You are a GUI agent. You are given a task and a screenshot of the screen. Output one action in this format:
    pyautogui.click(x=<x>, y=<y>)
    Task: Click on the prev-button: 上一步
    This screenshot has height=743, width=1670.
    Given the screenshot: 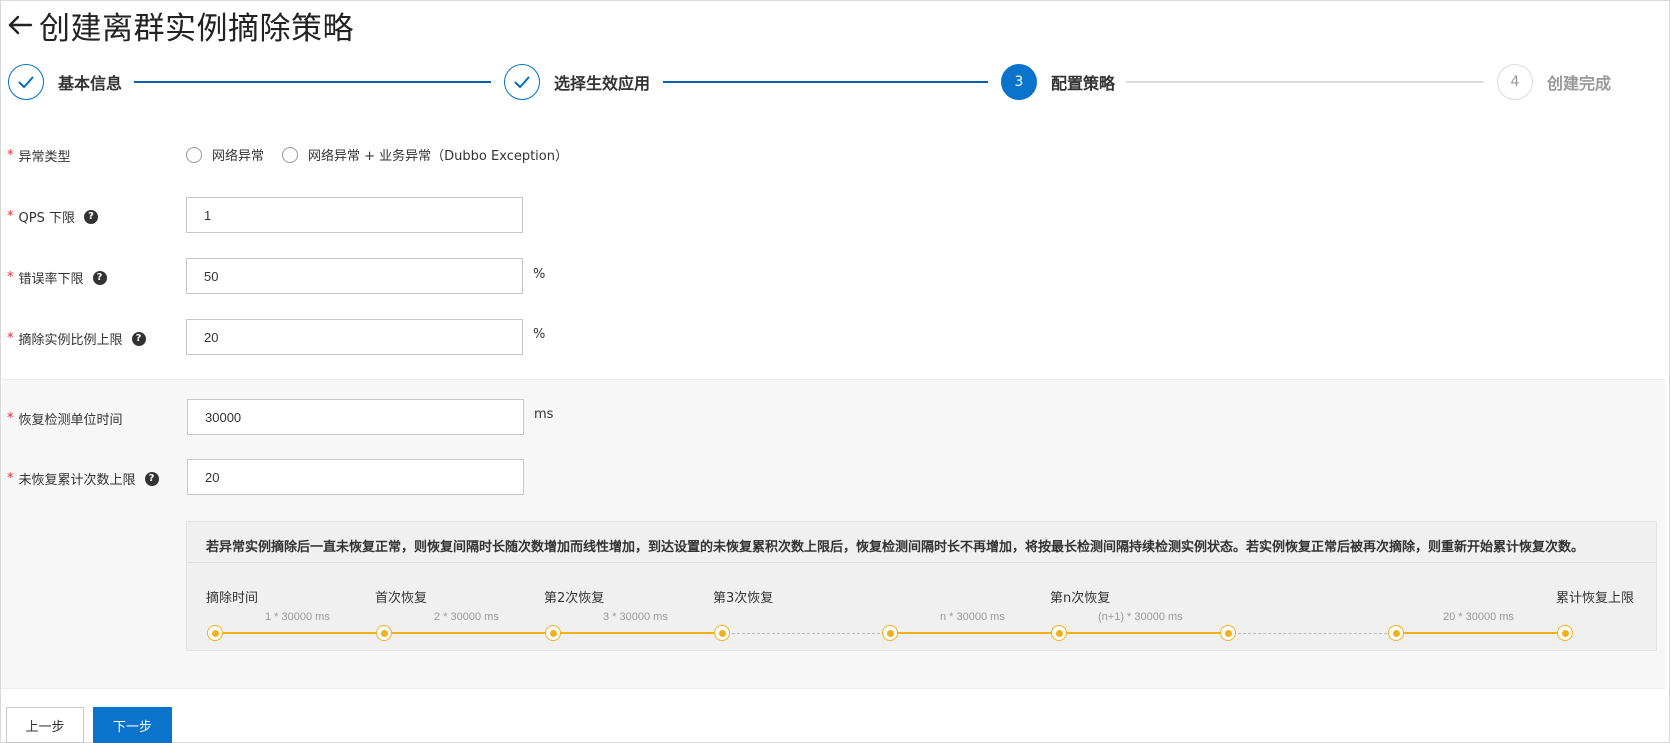 What is the action you would take?
    pyautogui.click(x=45, y=725)
    